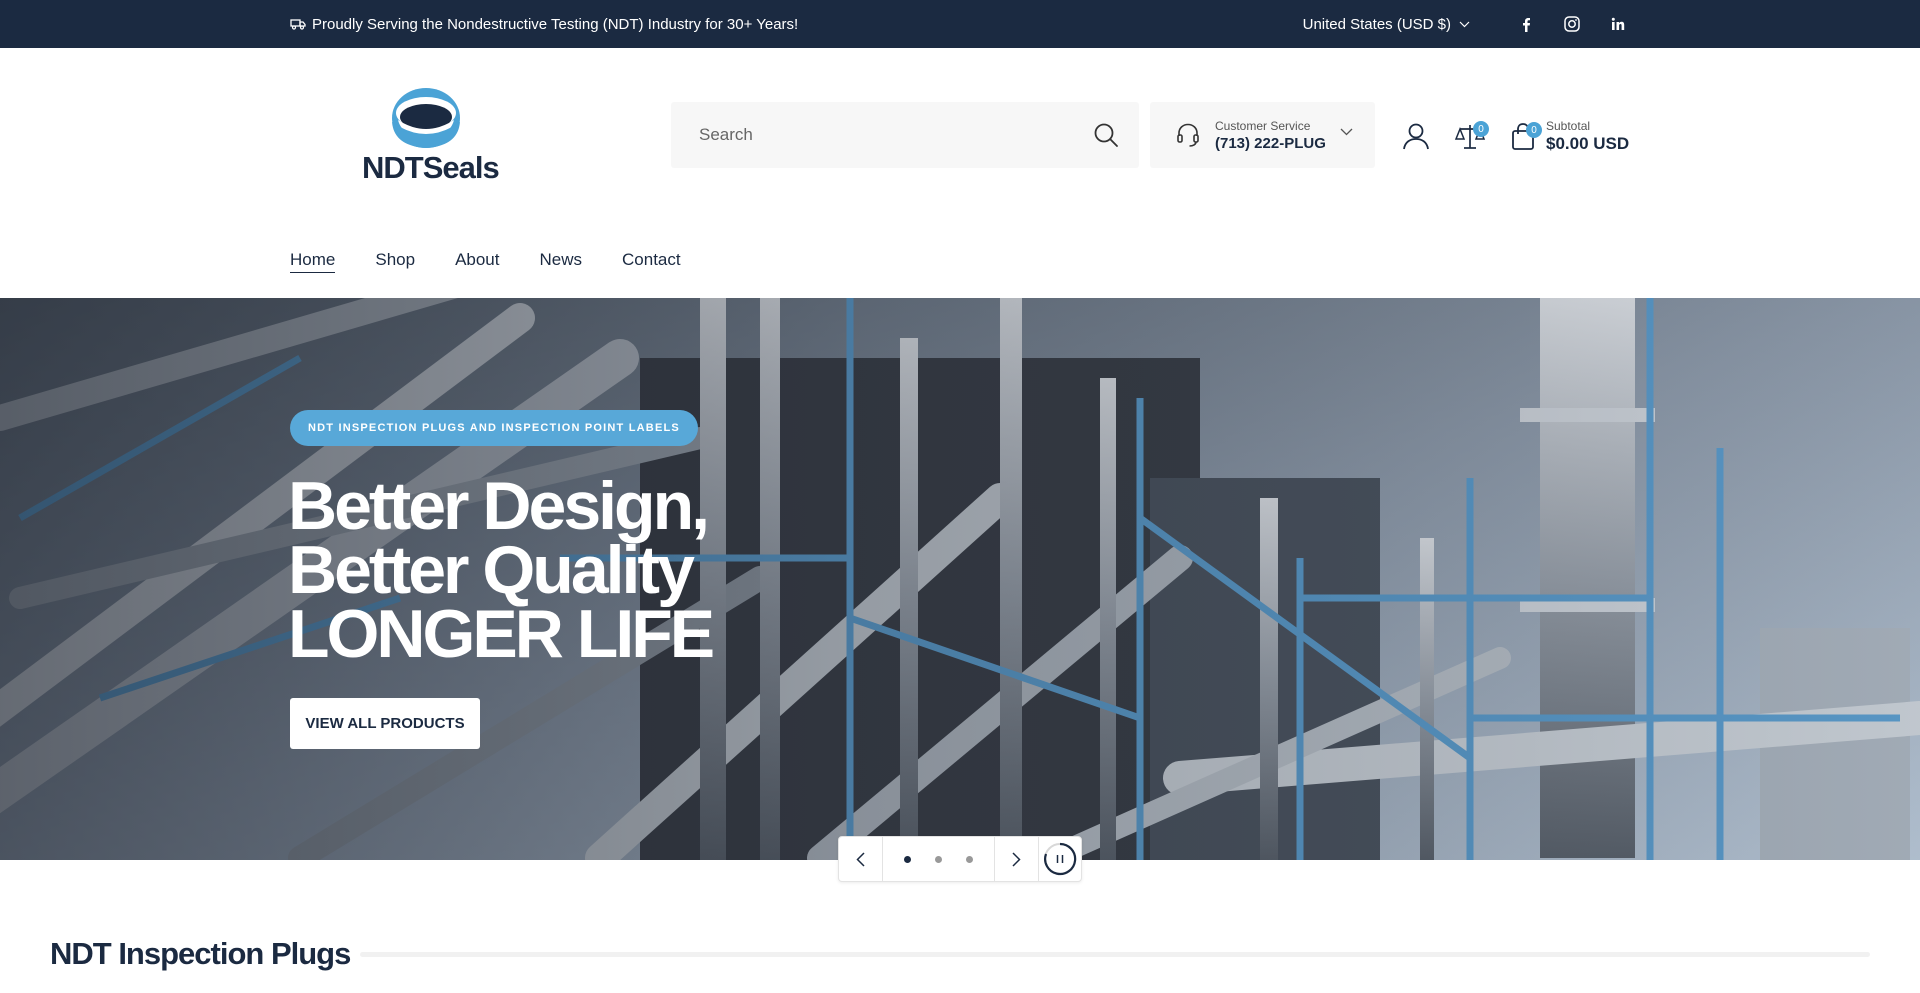 The image size is (1920, 993). I want to click on hero-headline-line-2: Better Quality, so click(491, 570).